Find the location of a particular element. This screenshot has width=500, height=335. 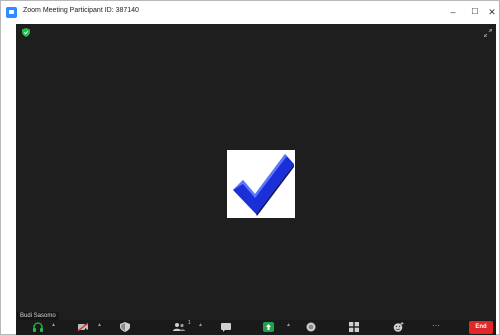

participant-name-label: Budi Sasomo is located at coordinates (38, 316).